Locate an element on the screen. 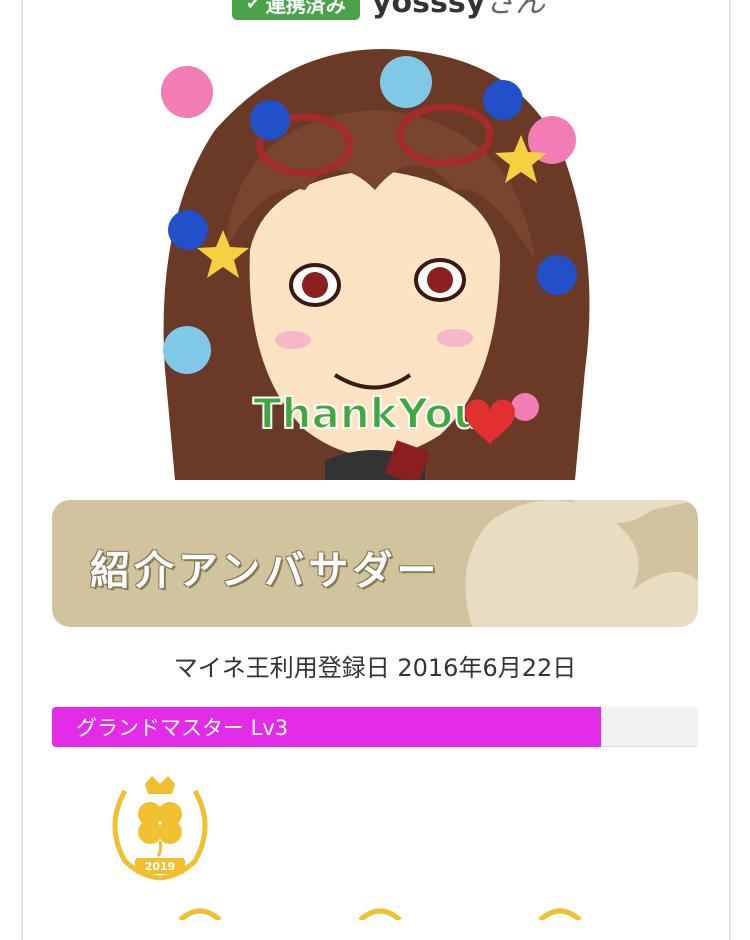  laurel-clover-icon: 2019 is located at coordinates (160, 828).